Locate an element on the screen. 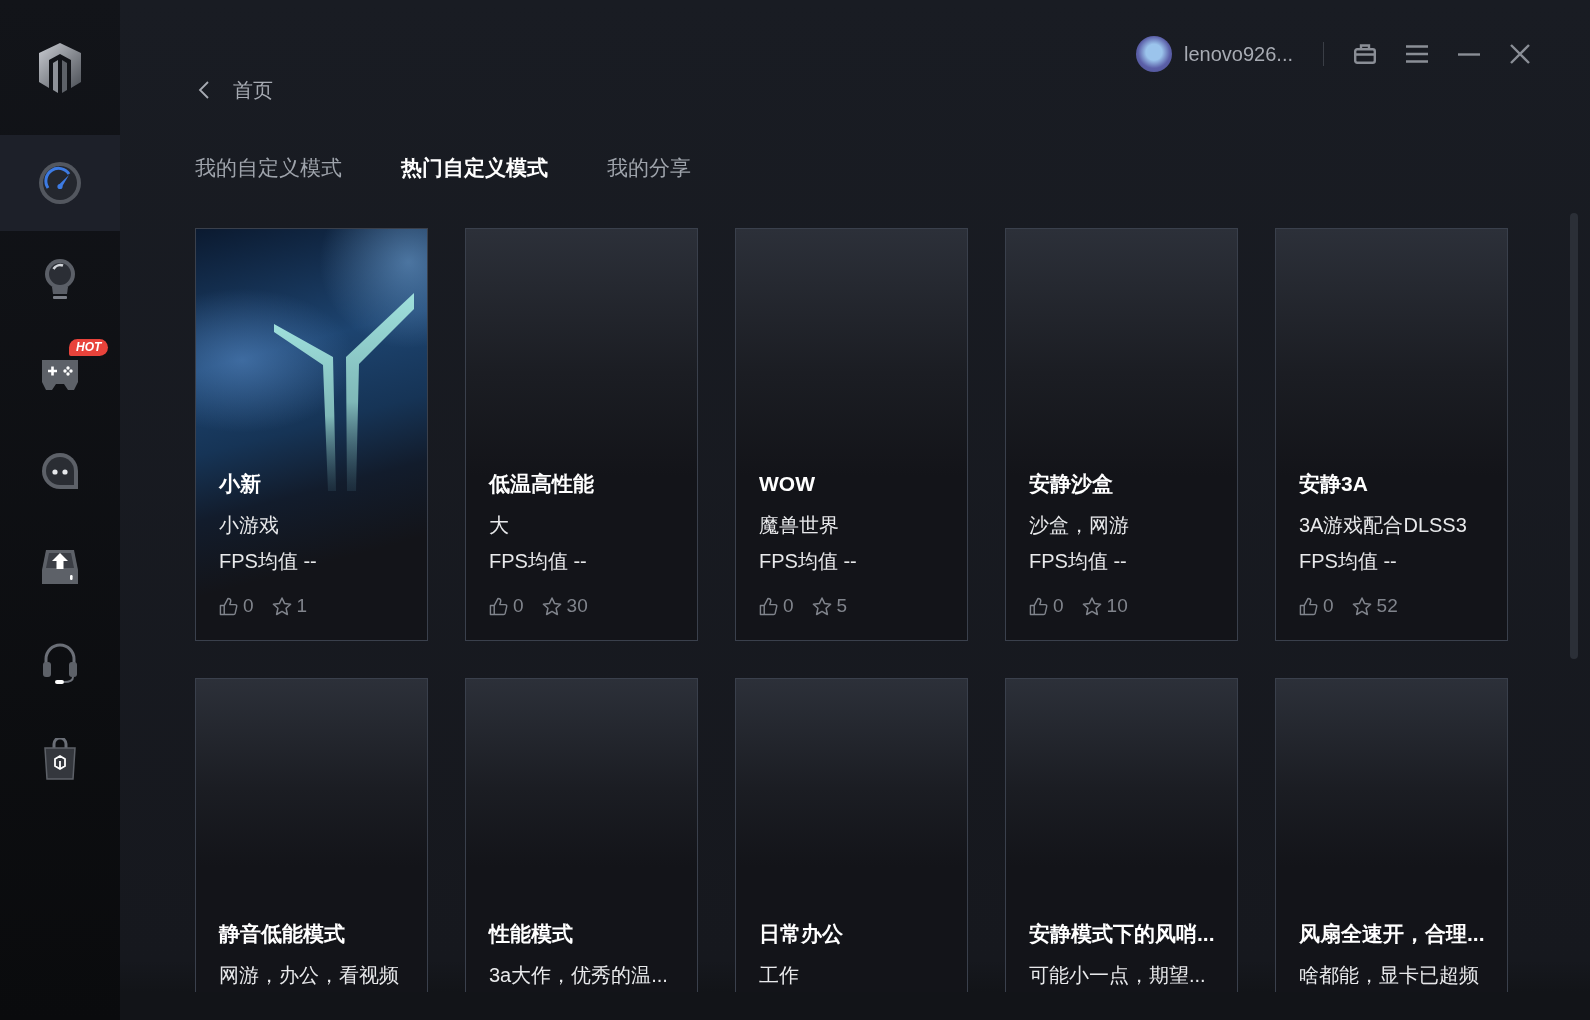  minimize-button is located at coordinates (1469, 54).